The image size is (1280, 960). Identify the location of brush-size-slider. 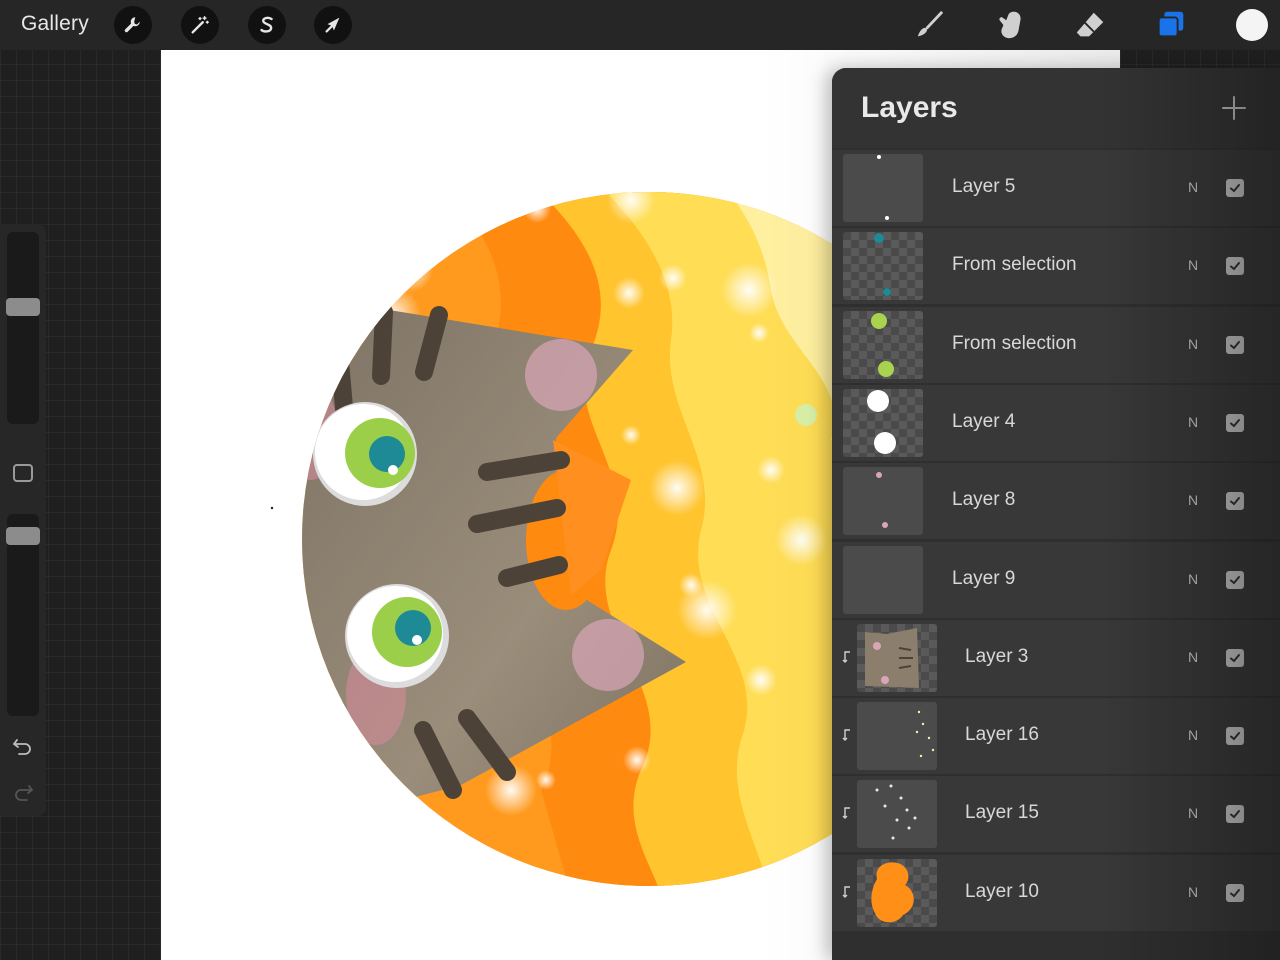
(23, 328).